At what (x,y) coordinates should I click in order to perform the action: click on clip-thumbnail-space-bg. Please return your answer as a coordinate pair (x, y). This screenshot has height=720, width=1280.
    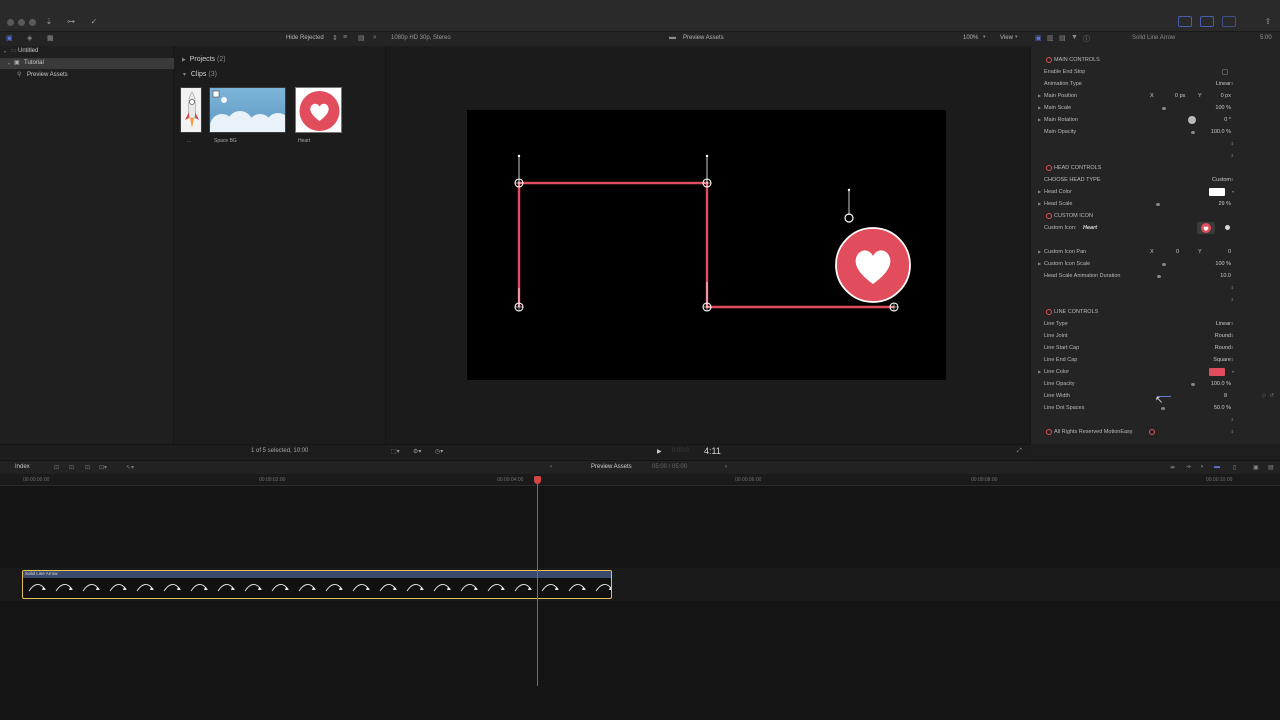
    Looking at the image, I should click on (247, 110).